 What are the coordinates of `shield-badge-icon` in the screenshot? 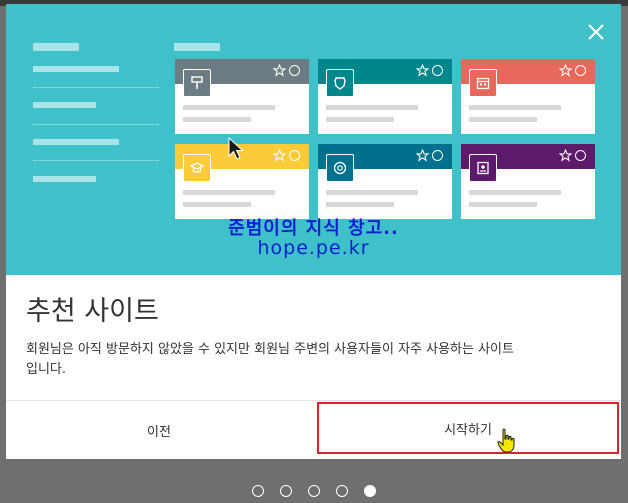 It's located at (340, 83).